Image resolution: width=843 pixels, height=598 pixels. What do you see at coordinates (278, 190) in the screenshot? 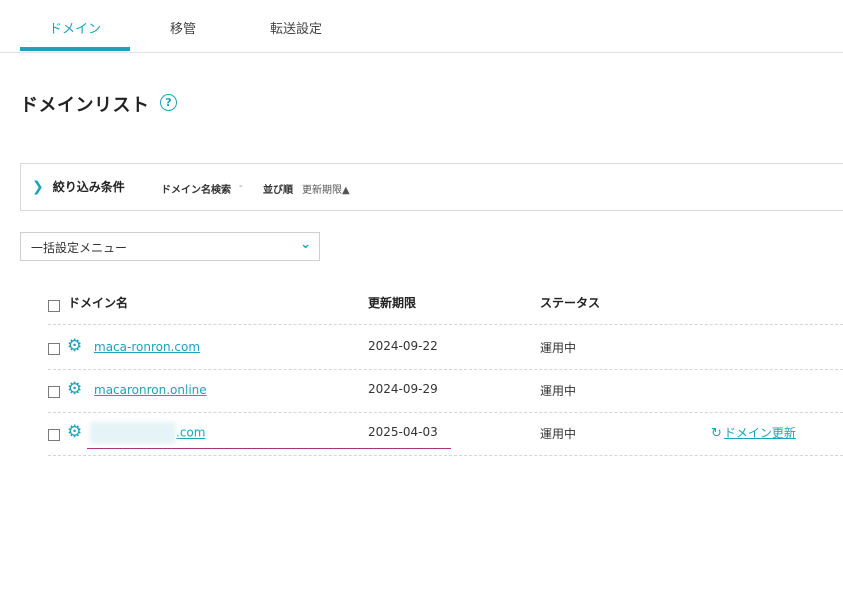
I see `sort-label: 並び順` at bounding box center [278, 190].